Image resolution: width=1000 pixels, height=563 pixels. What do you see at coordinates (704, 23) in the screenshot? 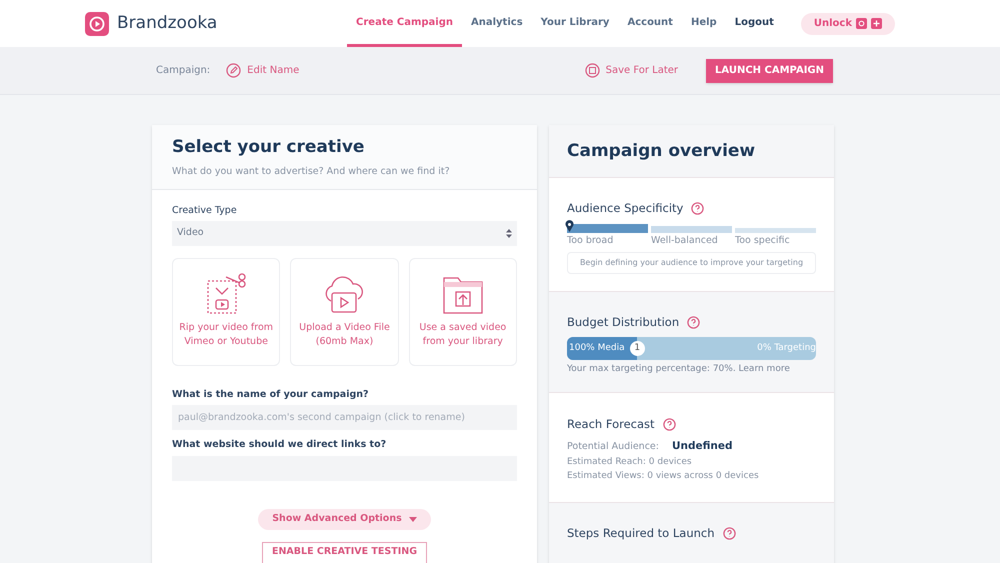
I see `nav-tab: Help` at bounding box center [704, 23].